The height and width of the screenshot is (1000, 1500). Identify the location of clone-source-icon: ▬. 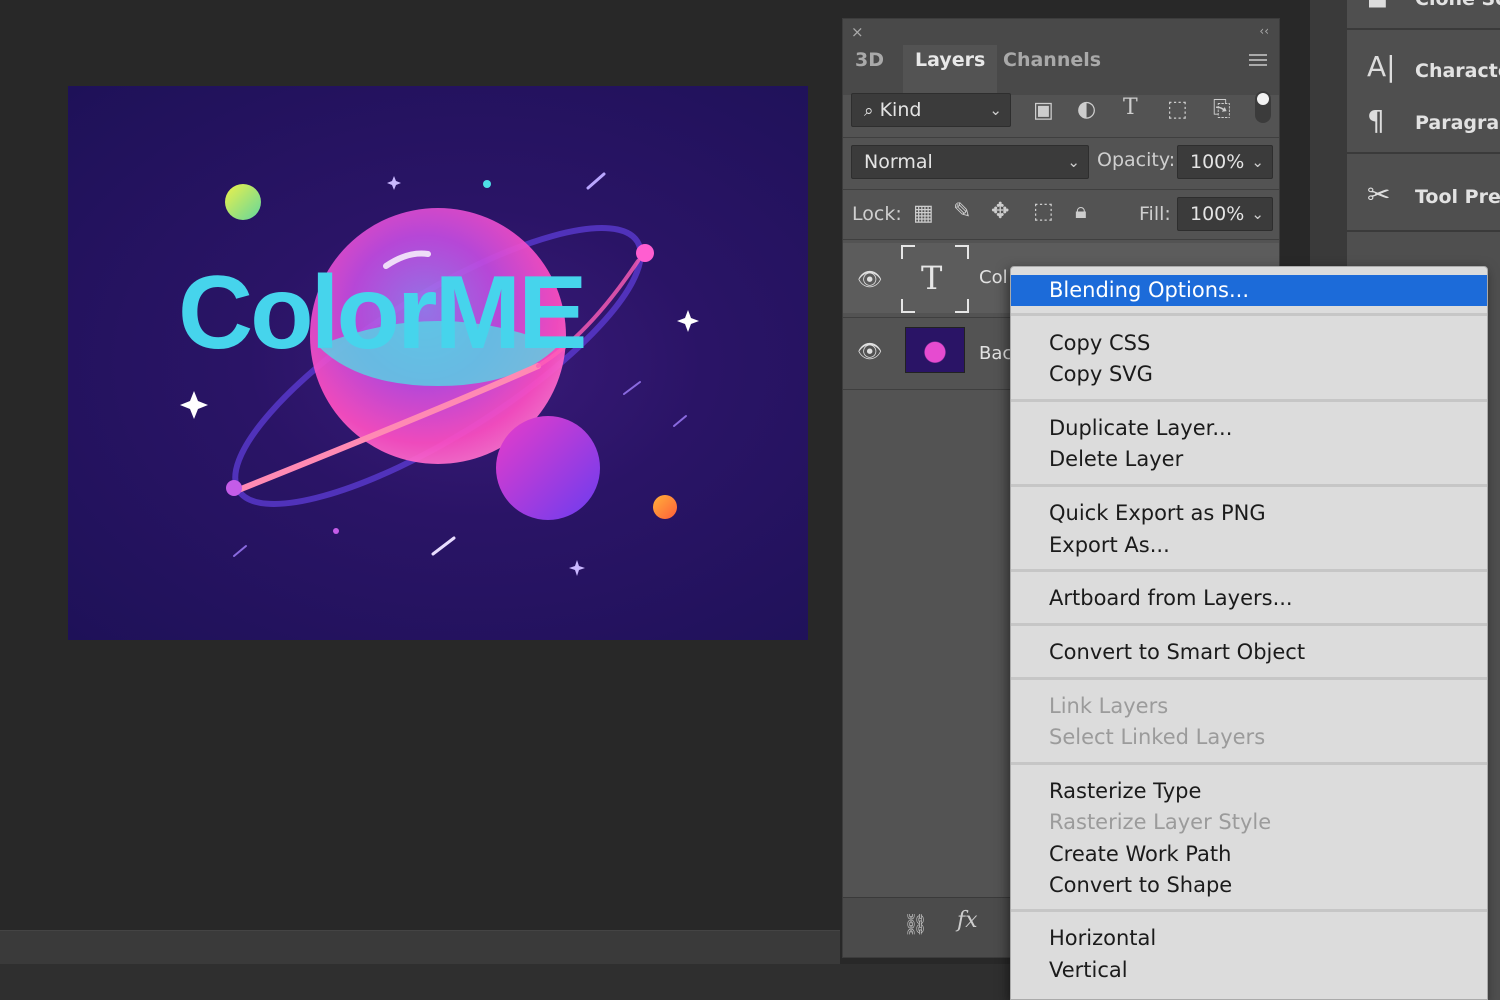
(1377, 7).